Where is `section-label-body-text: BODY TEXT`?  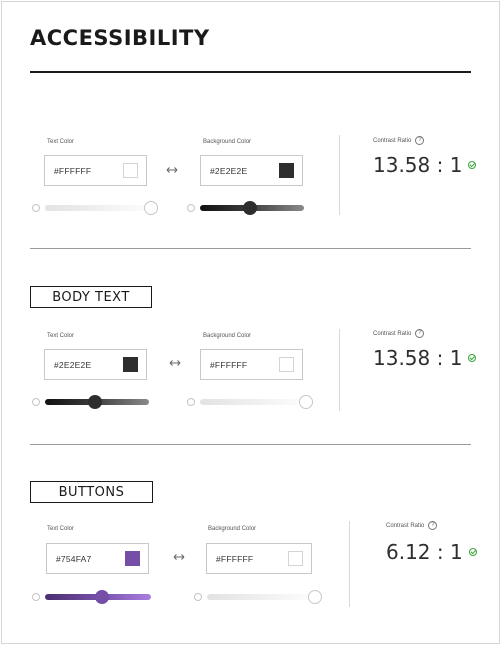 section-label-body-text: BODY TEXT is located at coordinates (91, 297).